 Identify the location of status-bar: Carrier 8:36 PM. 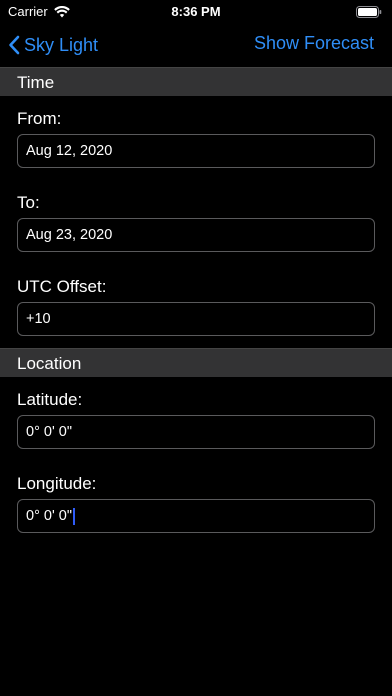
(196, 12).